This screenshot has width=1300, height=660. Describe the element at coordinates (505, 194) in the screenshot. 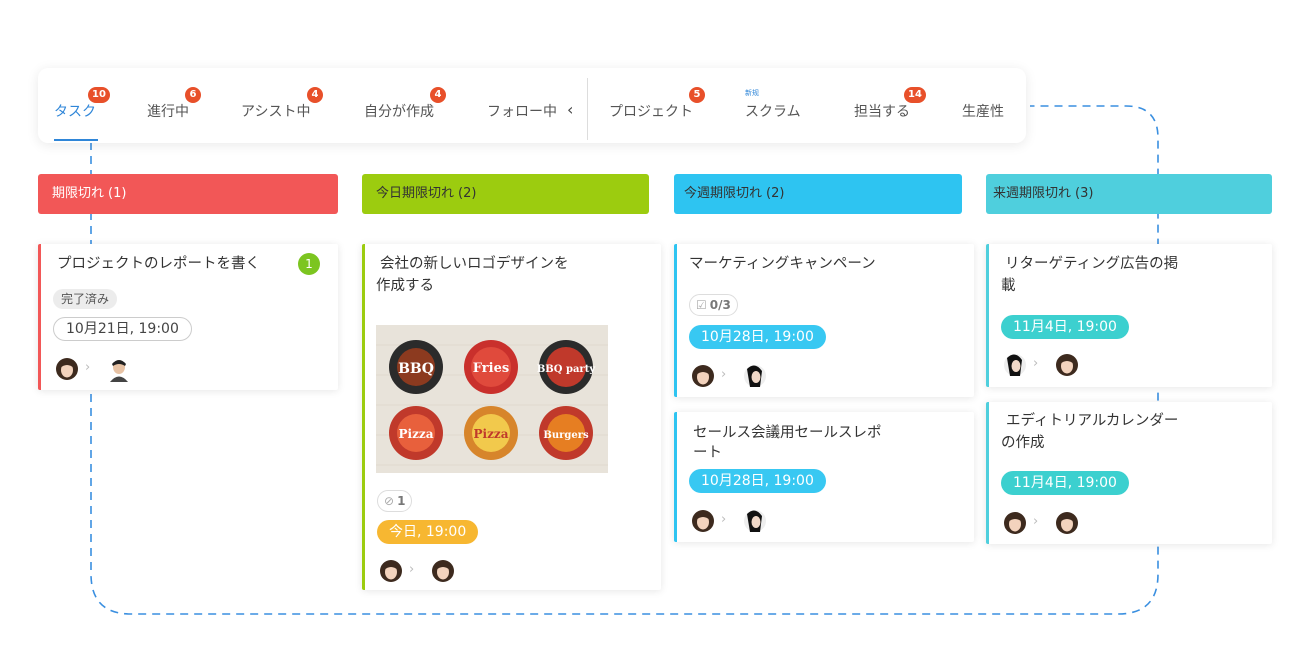

I see `column-header-due-today: 今日期限切れ (2)` at that location.